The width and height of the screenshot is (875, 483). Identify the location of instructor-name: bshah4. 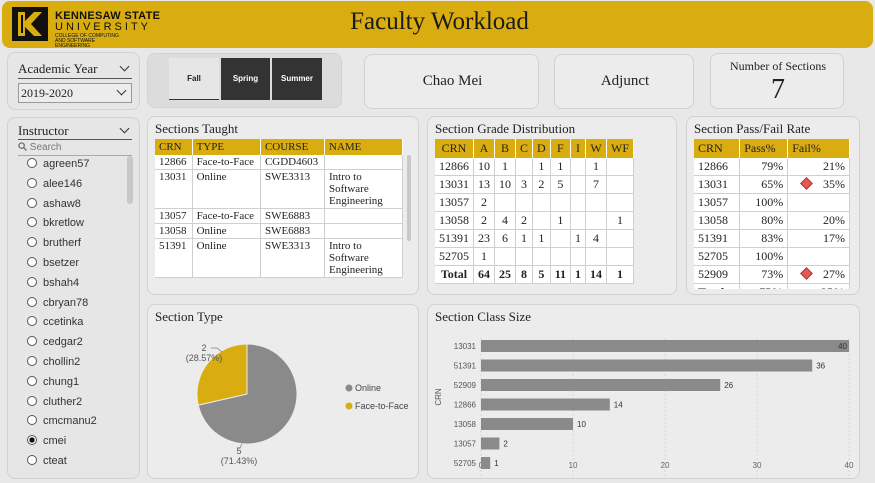
(61, 282).